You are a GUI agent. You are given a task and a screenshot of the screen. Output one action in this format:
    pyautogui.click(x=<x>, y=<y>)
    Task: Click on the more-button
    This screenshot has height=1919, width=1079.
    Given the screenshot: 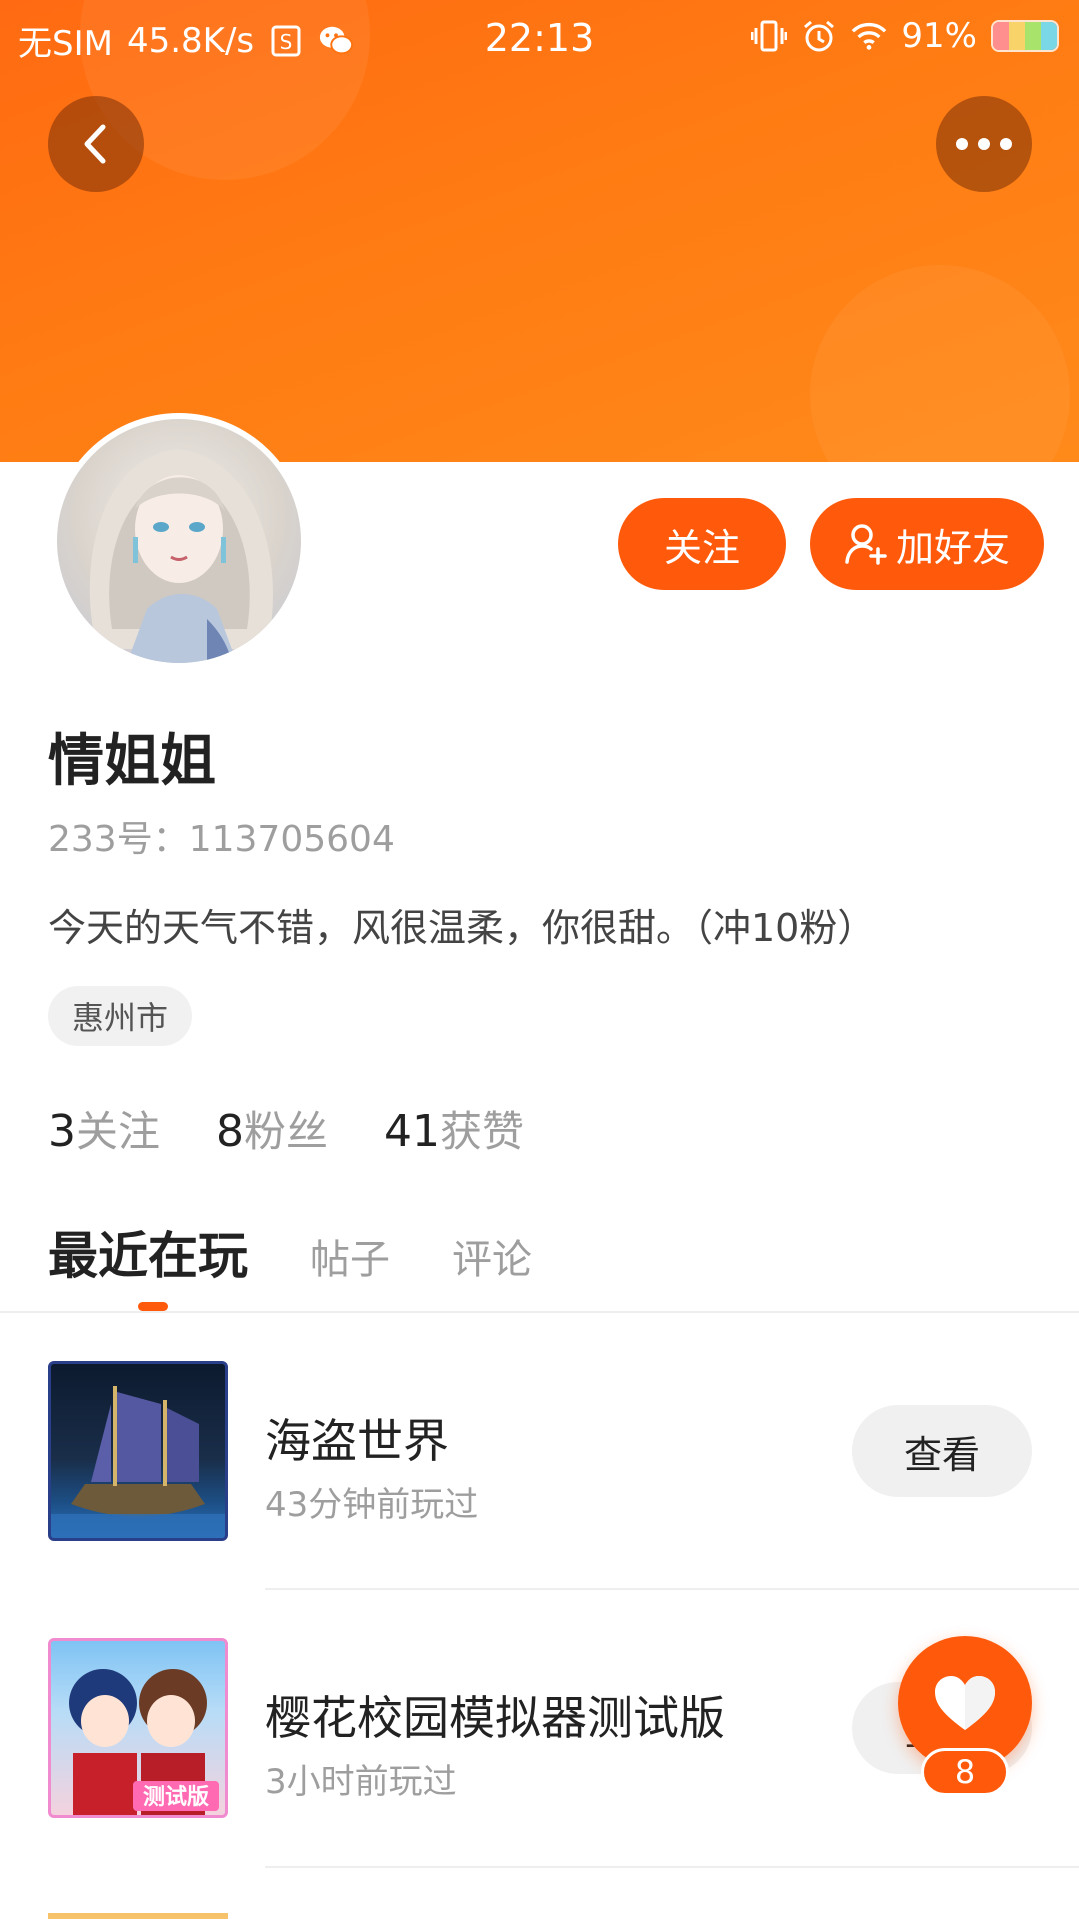 What is the action you would take?
    pyautogui.click(x=984, y=144)
    